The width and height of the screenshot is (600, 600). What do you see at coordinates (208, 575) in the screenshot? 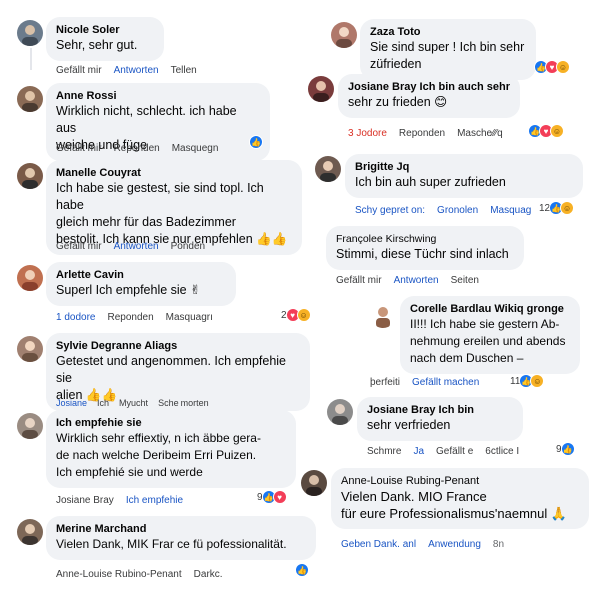
I see `action-link: Darkc.` at bounding box center [208, 575].